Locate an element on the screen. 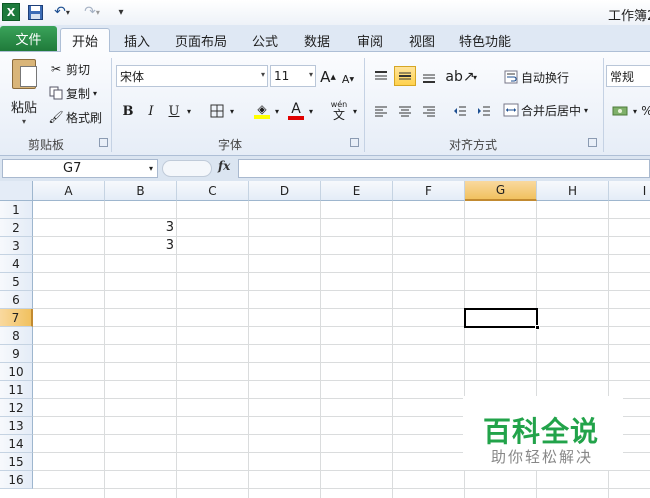  underline-button: U is located at coordinates (174, 111).